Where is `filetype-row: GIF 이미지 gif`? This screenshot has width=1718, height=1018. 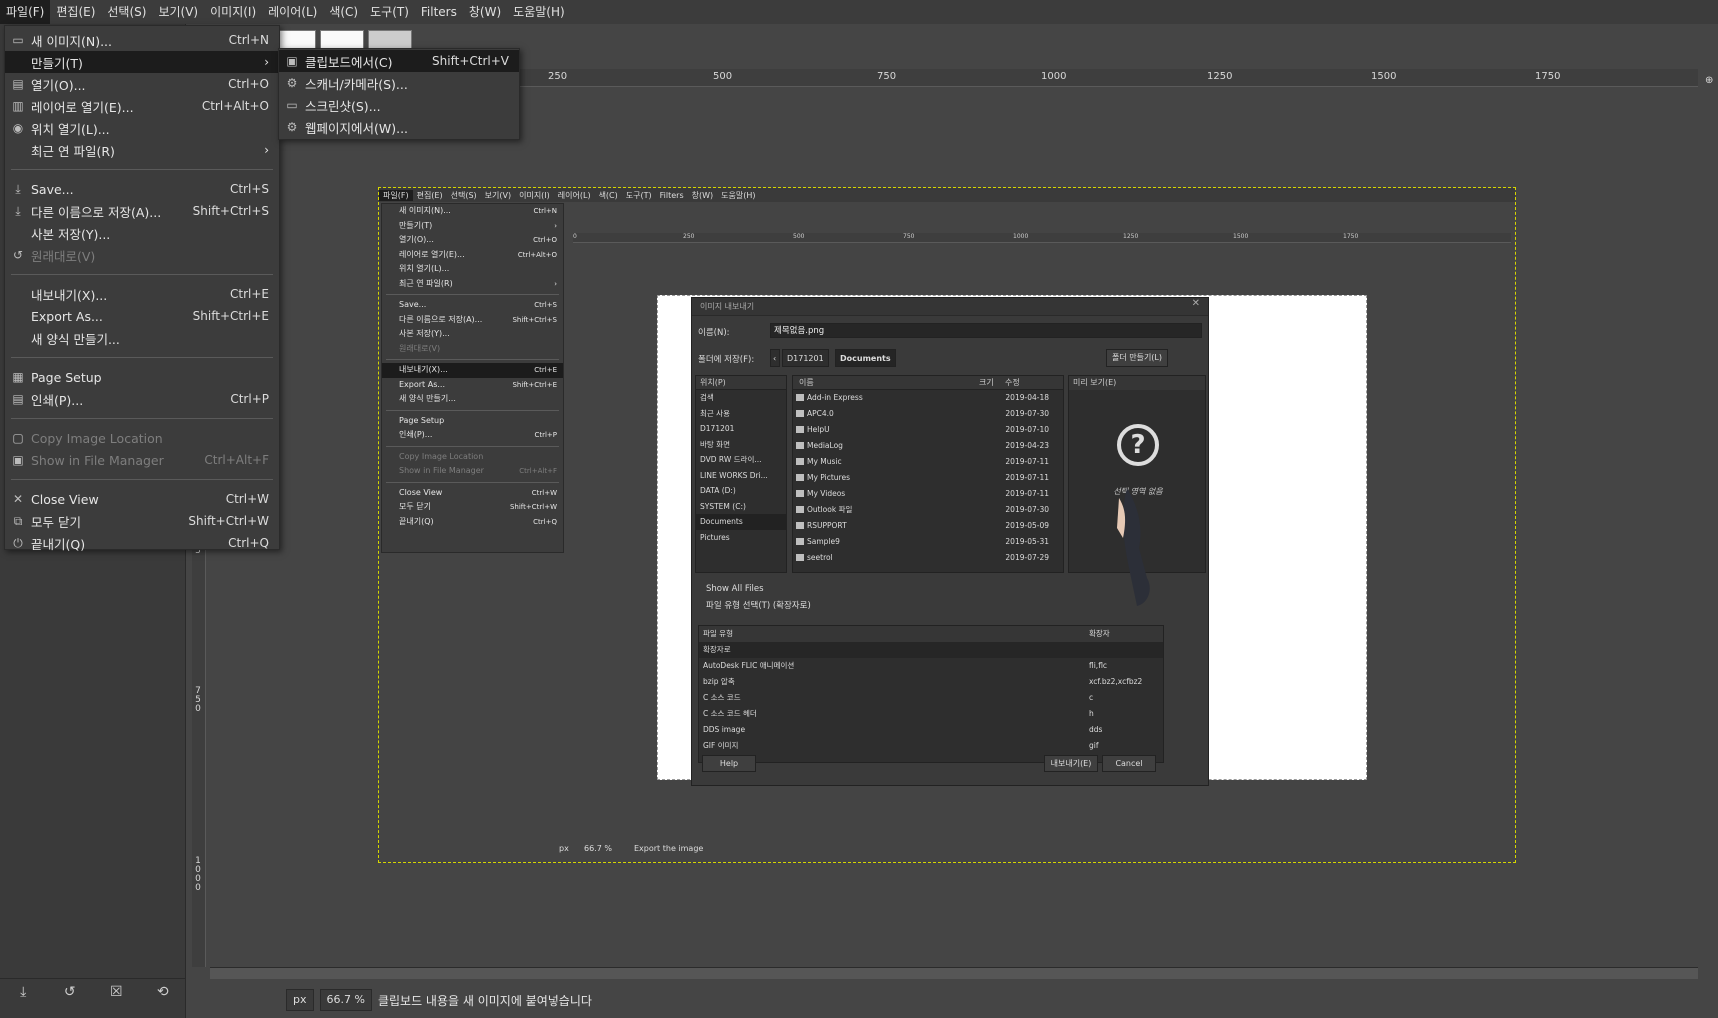
filetype-row: GIF 이미지 gif is located at coordinates (931, 746).